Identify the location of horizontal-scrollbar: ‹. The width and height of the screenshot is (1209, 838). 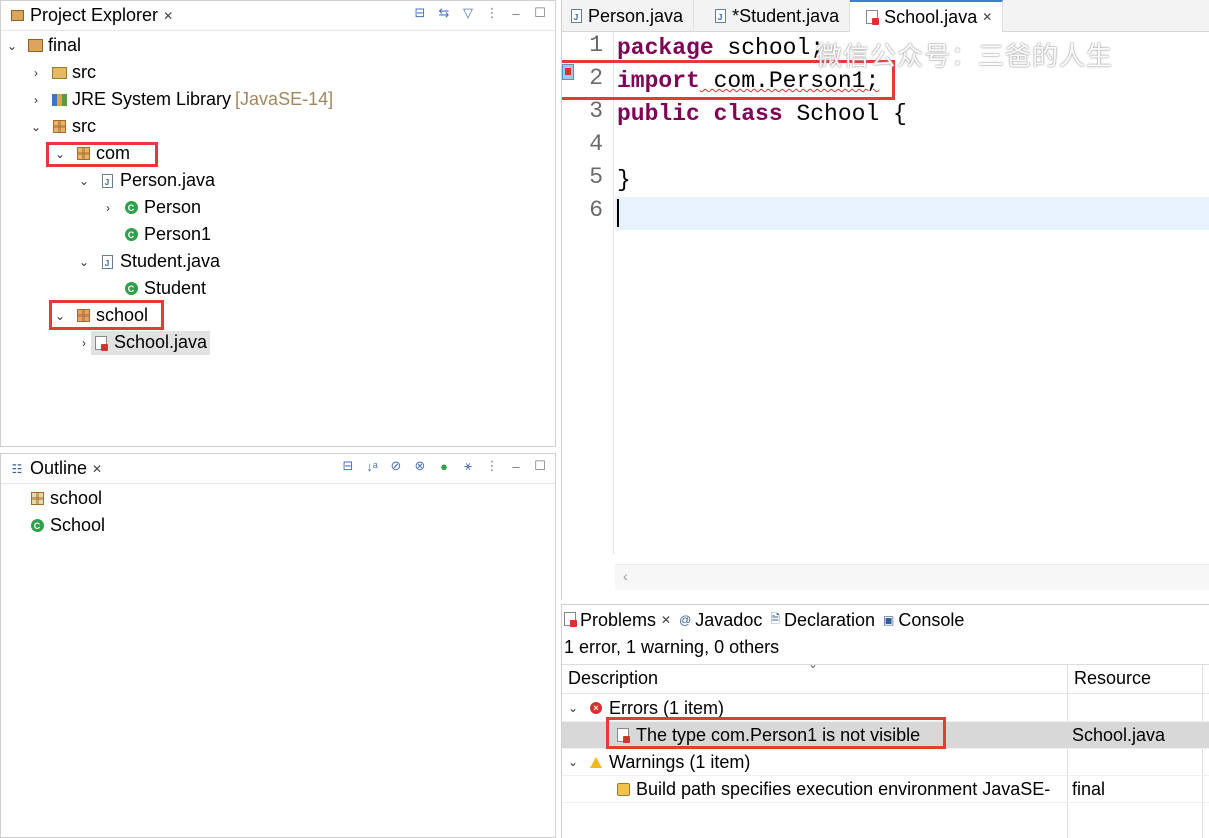
(912, 577).